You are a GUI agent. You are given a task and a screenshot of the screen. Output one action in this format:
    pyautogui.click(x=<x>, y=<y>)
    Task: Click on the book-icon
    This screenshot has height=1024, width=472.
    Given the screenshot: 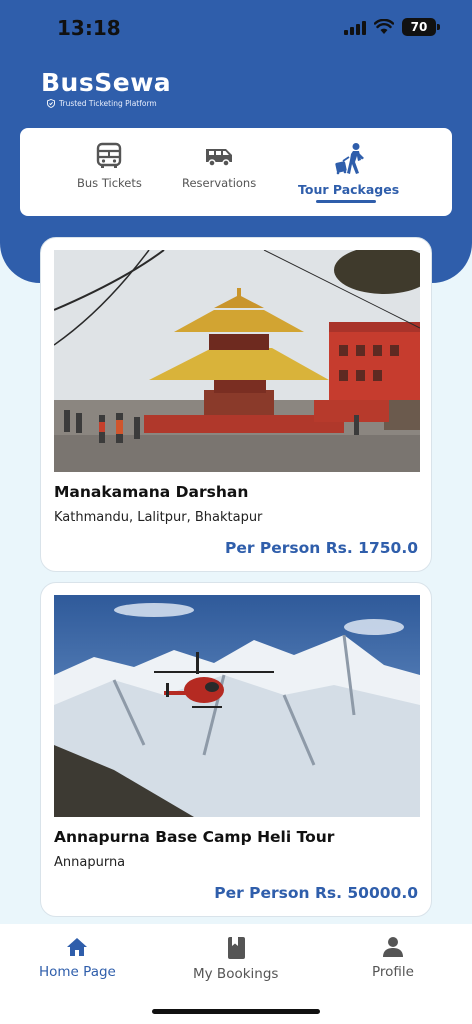 What is the action you would take?
    pyautogui.click(x=236, y=948)
    